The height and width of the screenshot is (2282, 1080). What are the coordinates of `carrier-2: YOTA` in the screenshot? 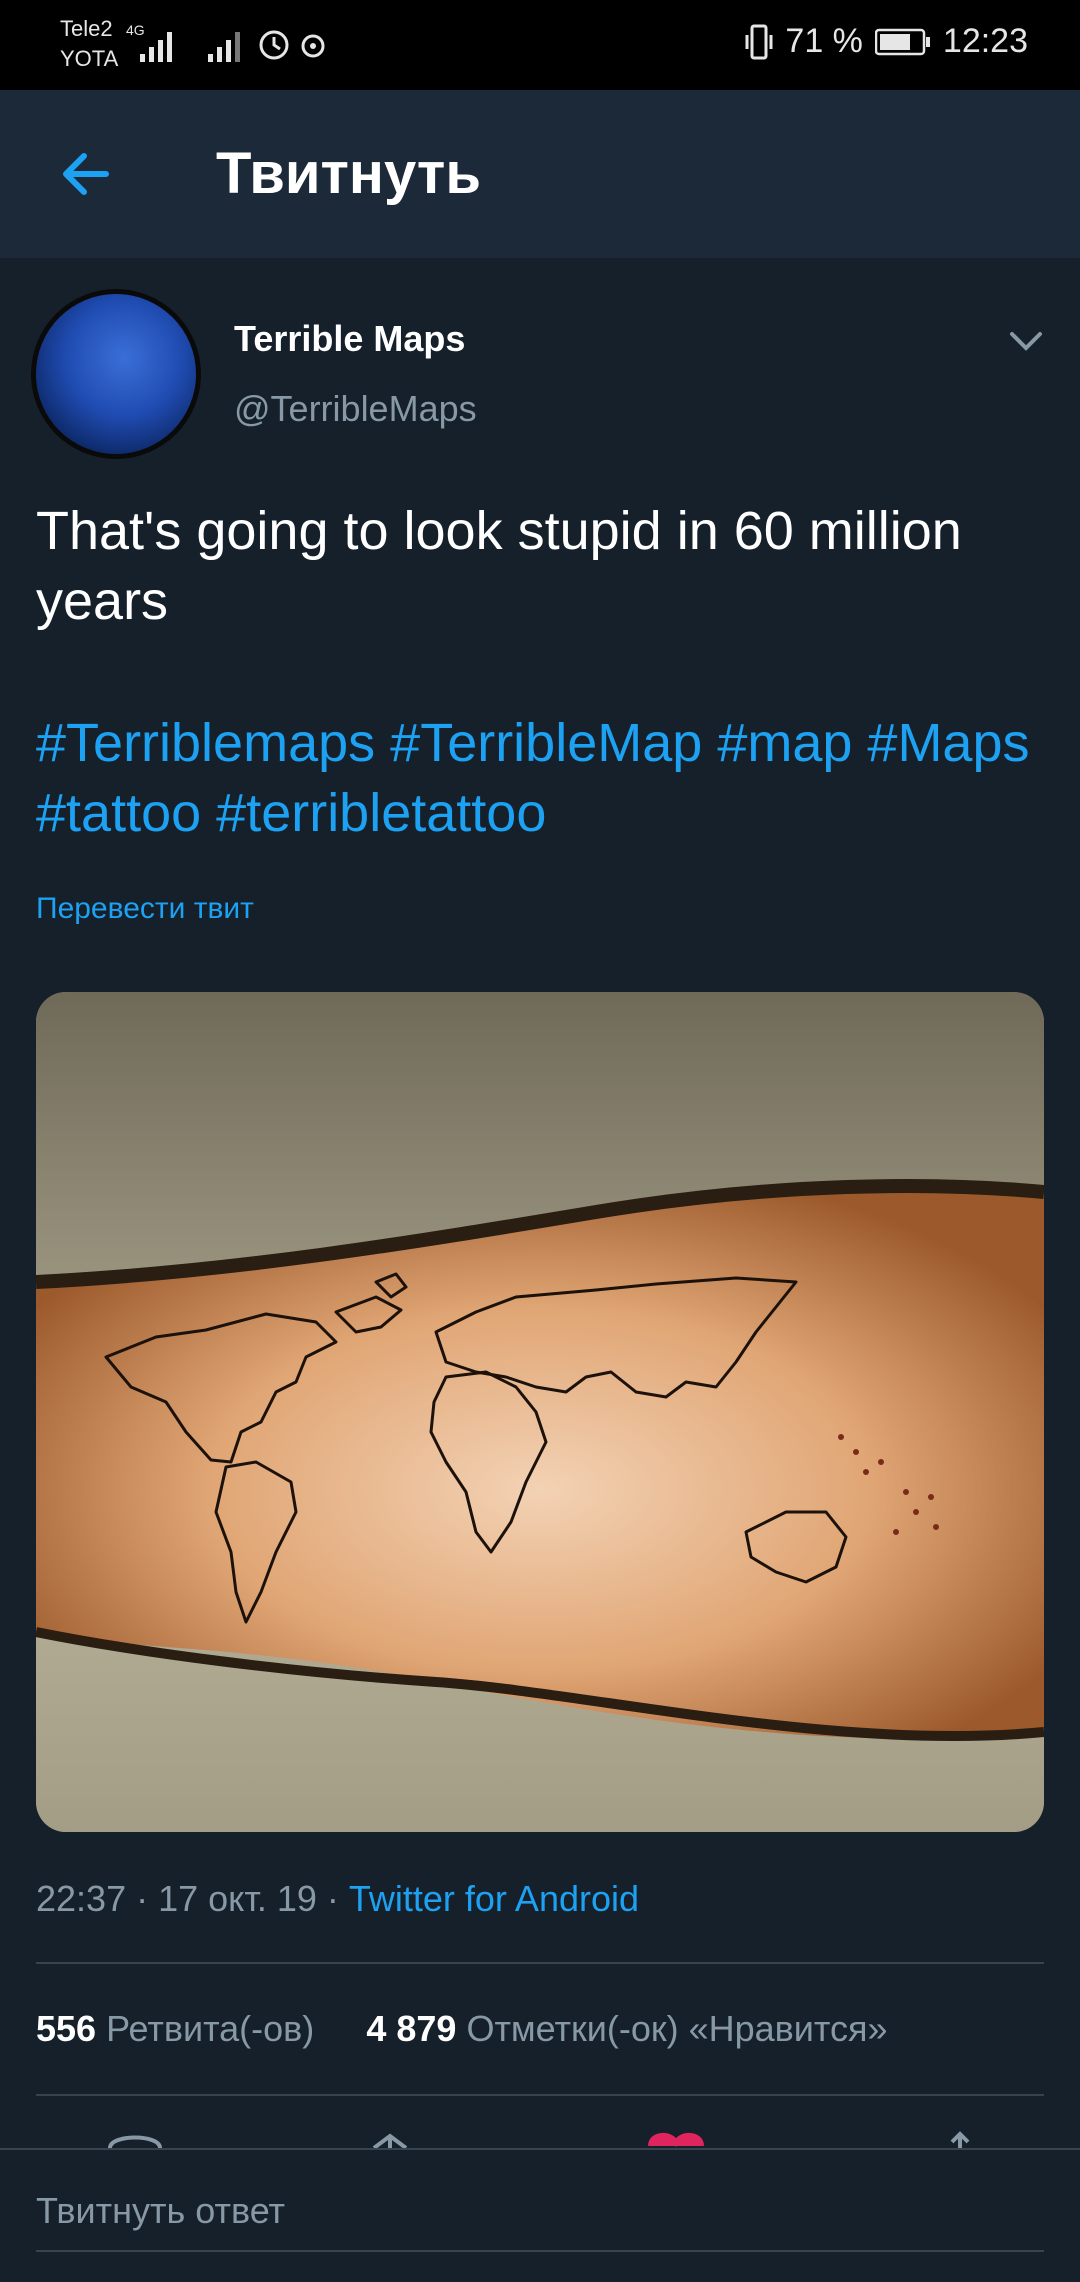 It's located at (89, 58).